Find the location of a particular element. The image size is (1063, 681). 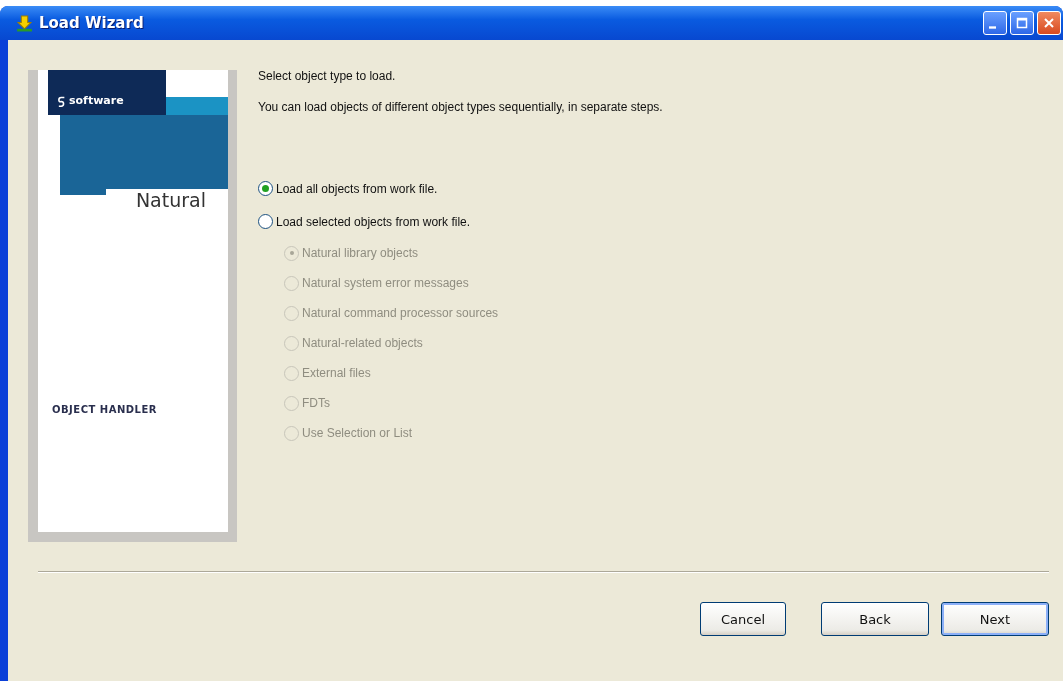

minimize-button is located at coordinates (995, 23).